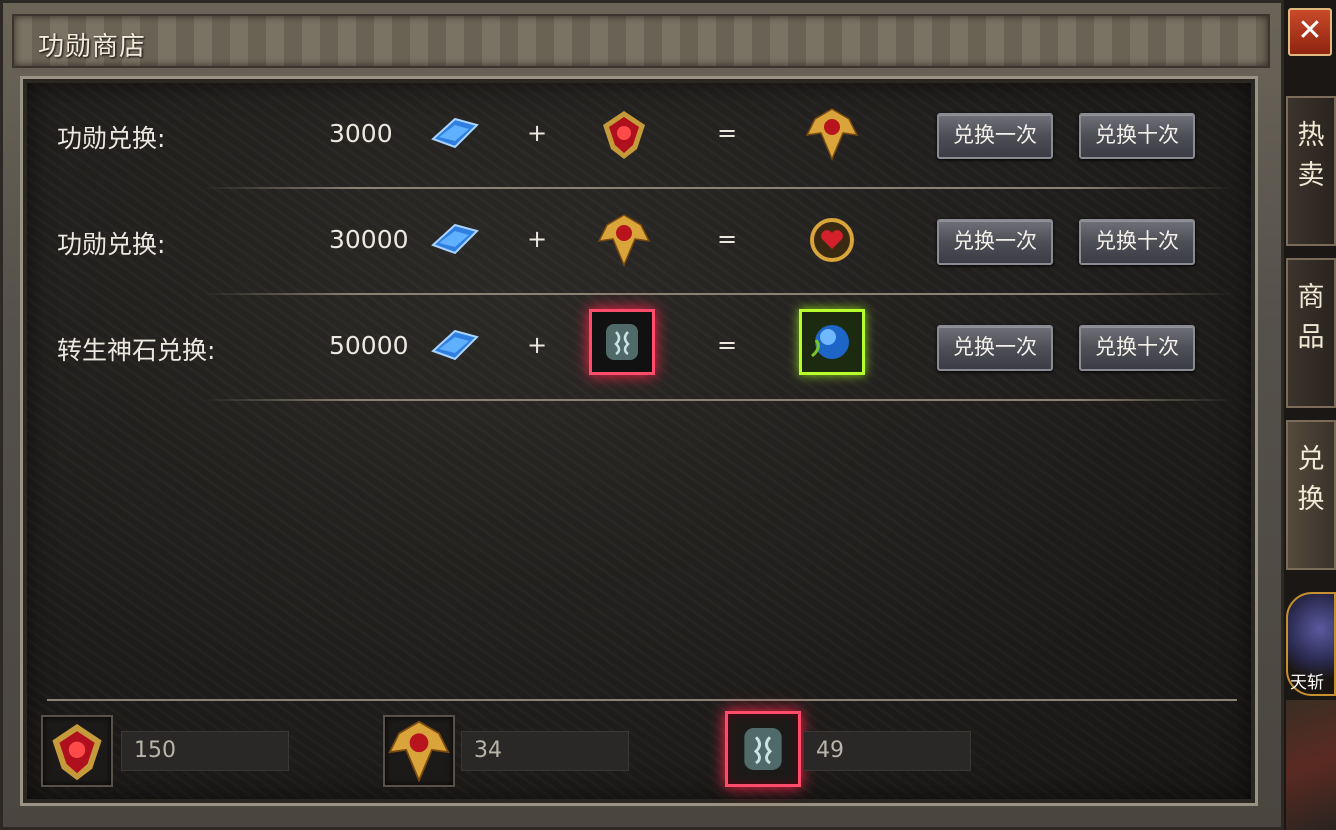 This screenshot has width=1336, height=830. Describe the element at coordinates (361, 133) in the screenshot. I see `row-cost: 3000` at that location.